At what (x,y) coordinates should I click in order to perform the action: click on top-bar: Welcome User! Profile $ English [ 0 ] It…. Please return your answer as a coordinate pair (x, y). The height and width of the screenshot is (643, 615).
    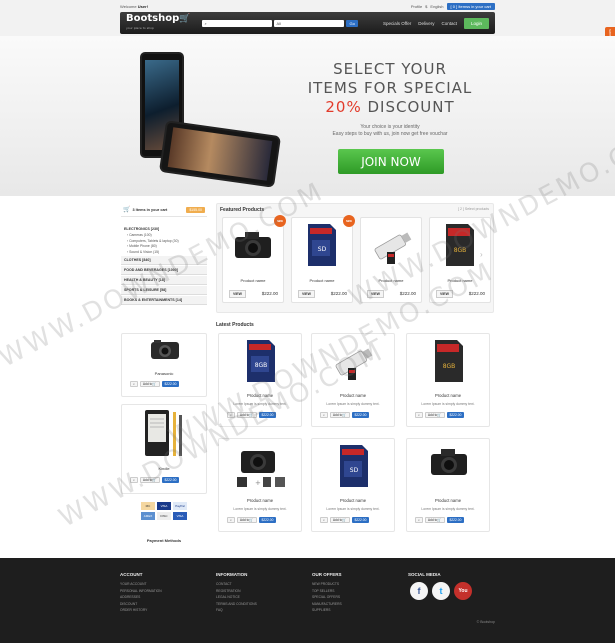
    Looking at the image, I should click on (307, 6).